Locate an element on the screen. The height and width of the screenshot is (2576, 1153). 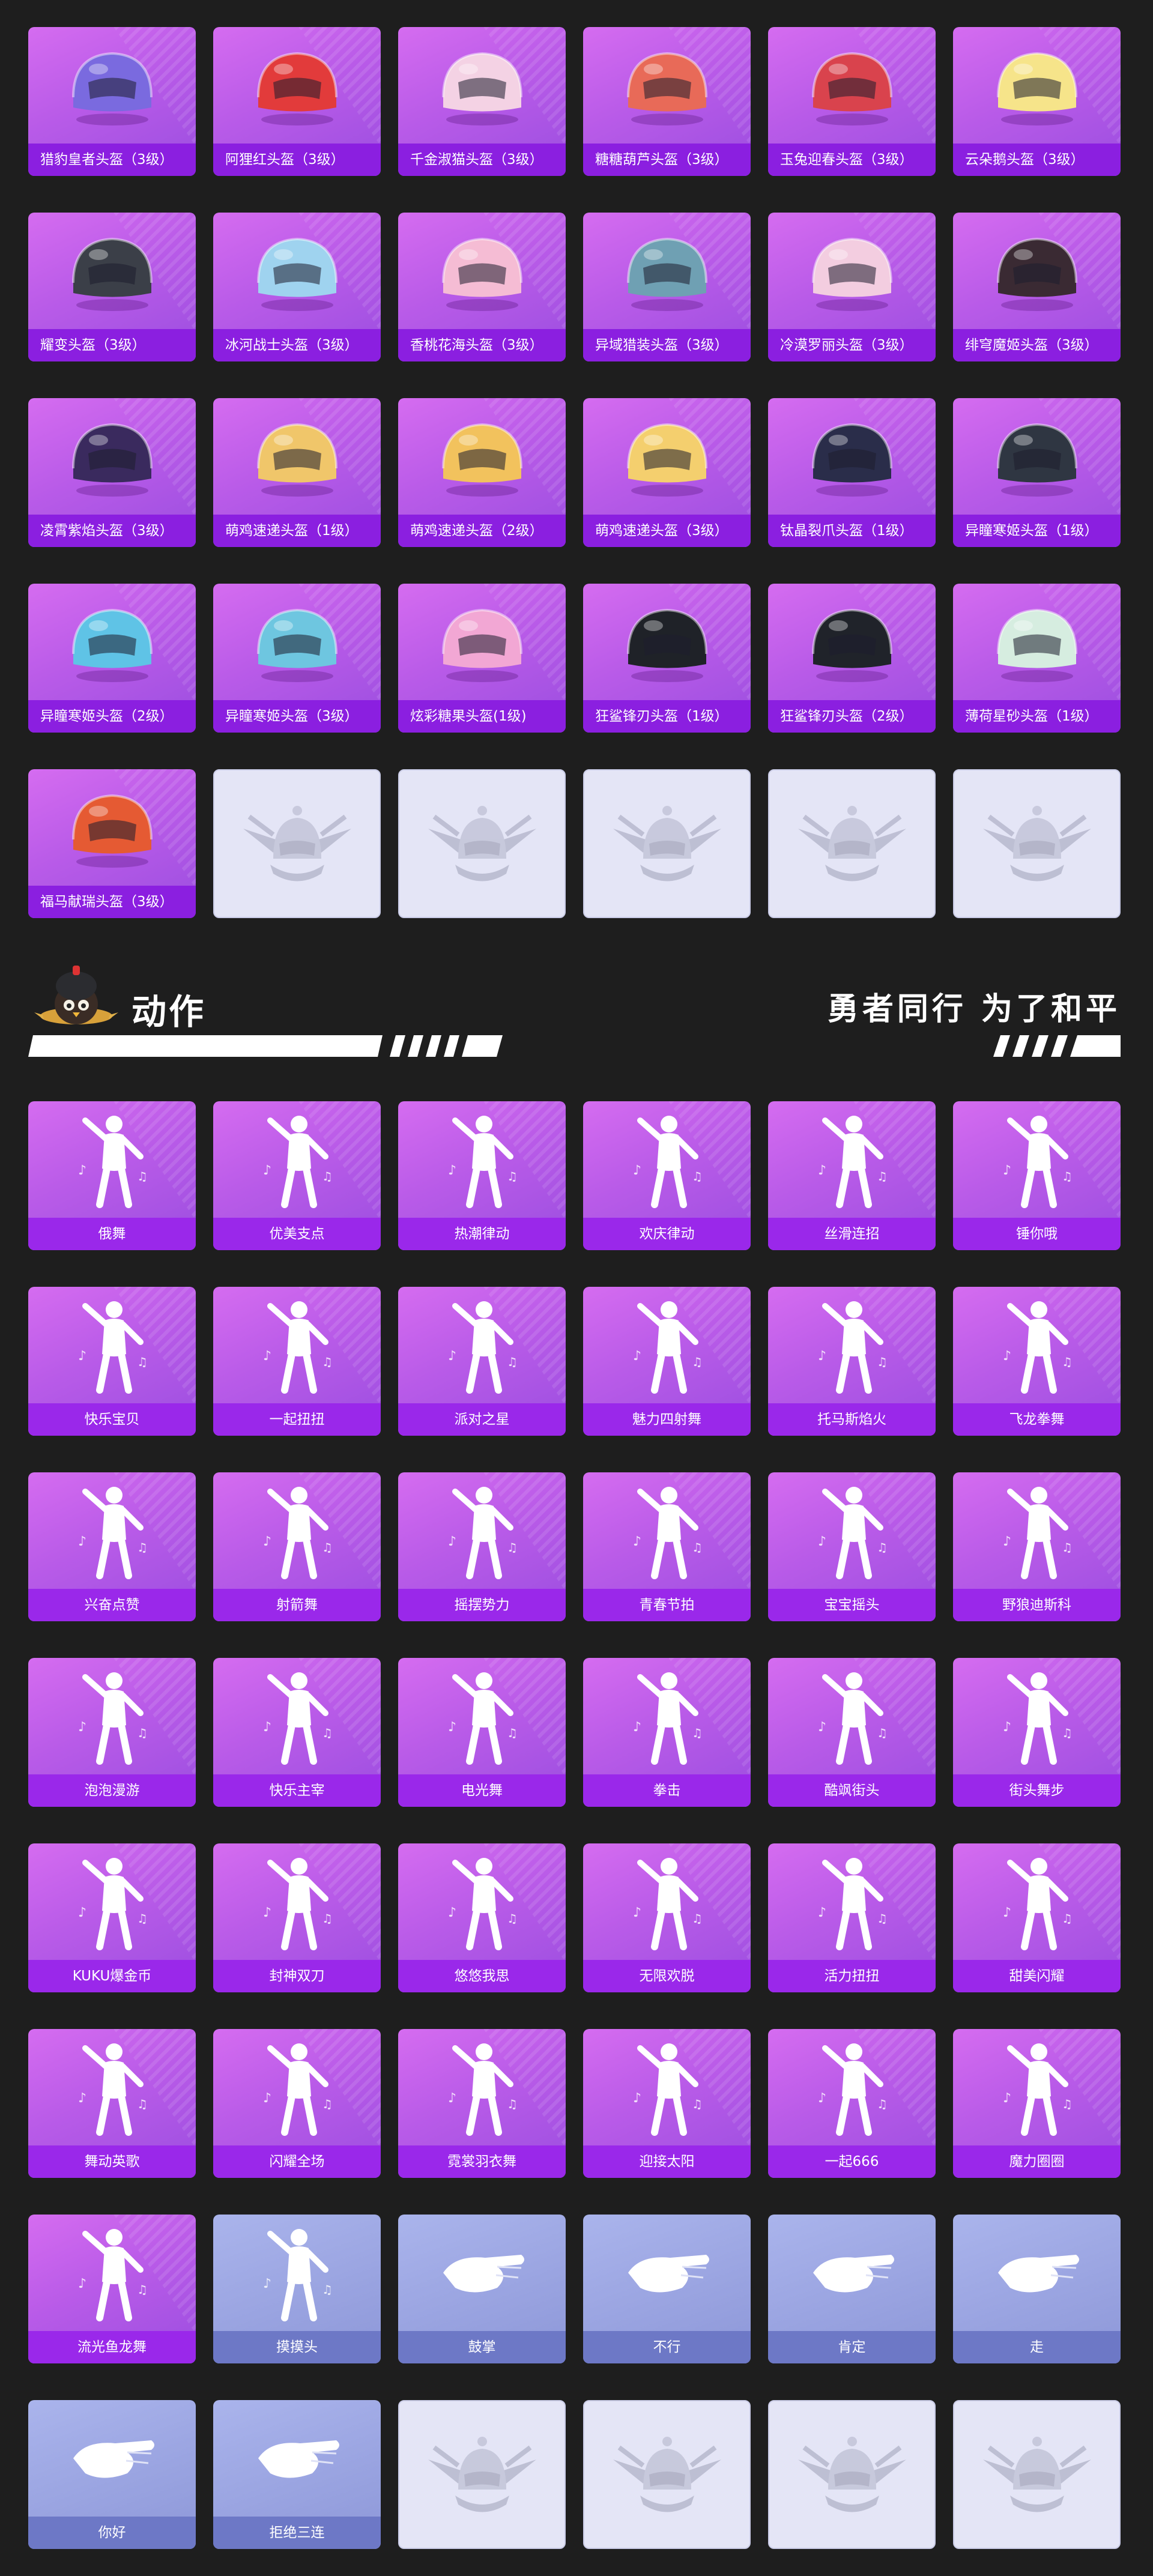
helmet-tile: 薄荷星砂头盔（1级） is located at coordinates (1037, 658).